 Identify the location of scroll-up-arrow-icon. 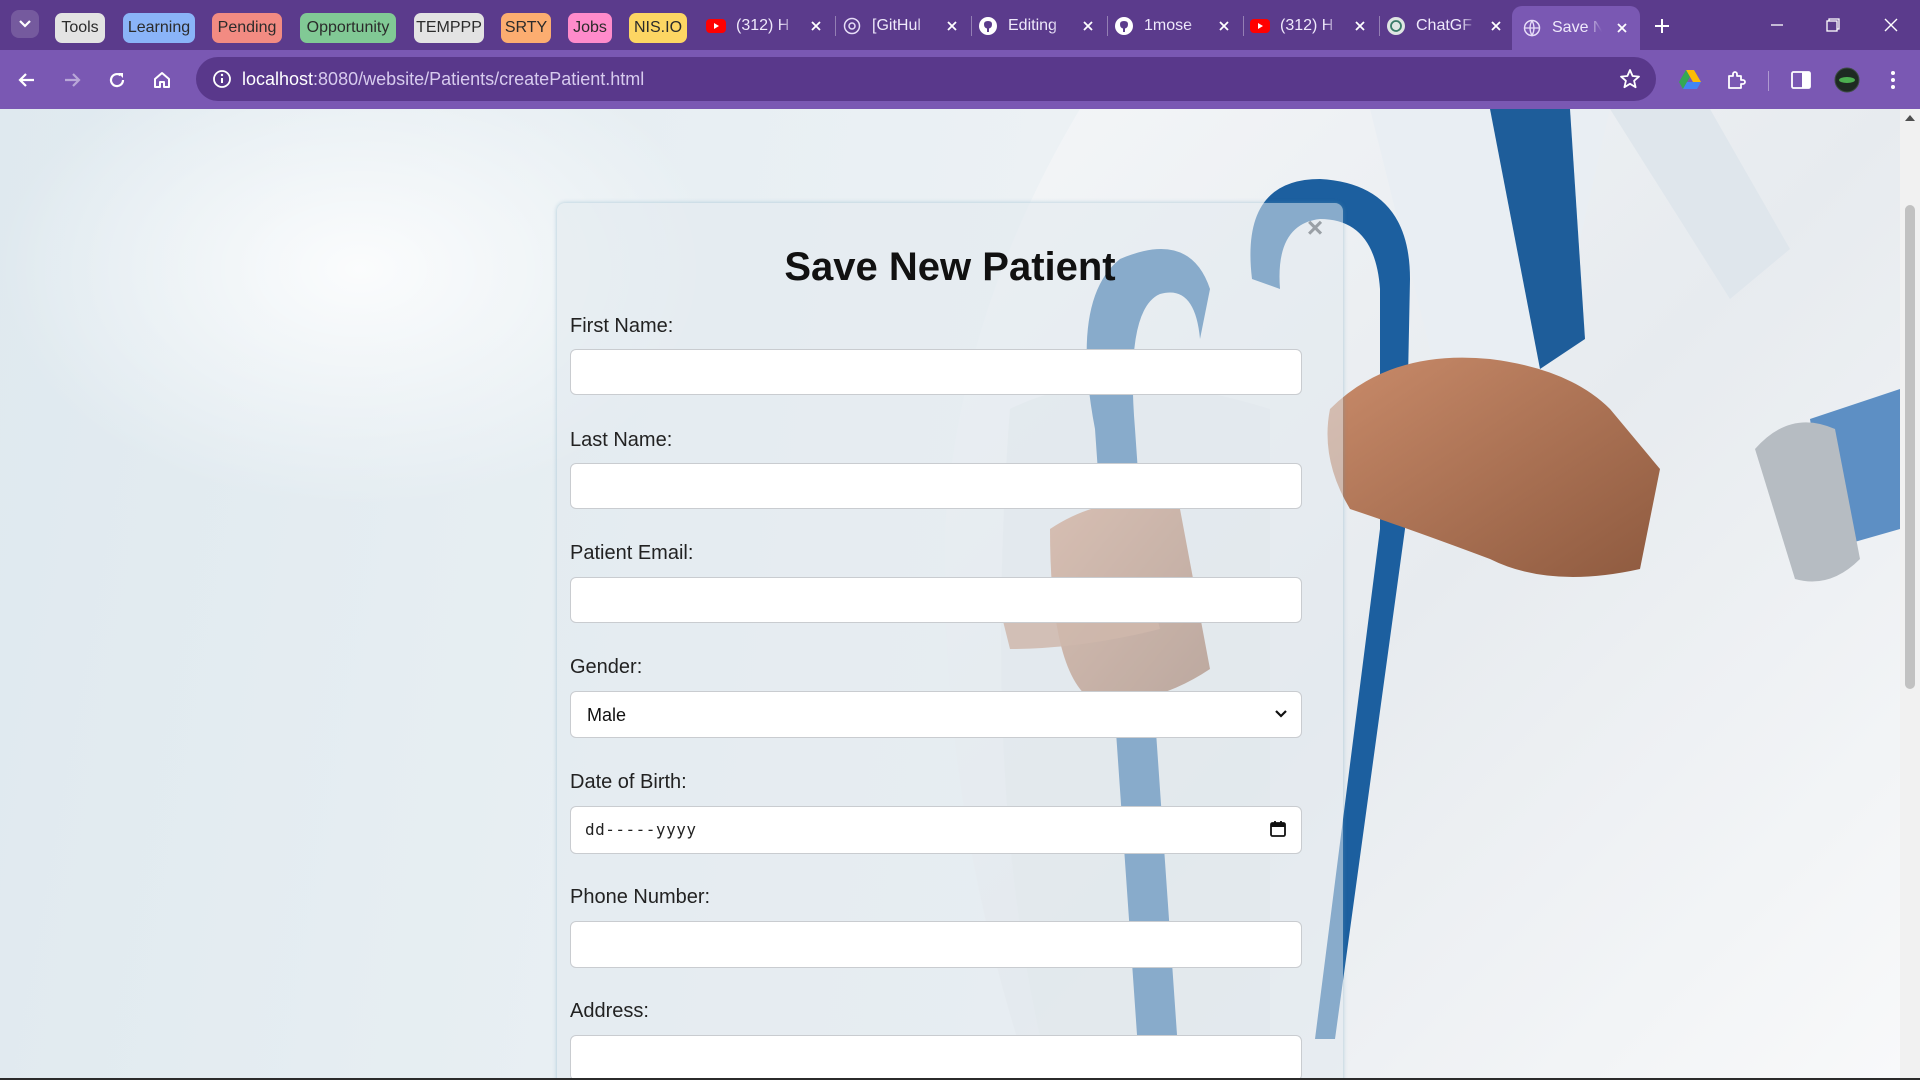
(1910, 118).